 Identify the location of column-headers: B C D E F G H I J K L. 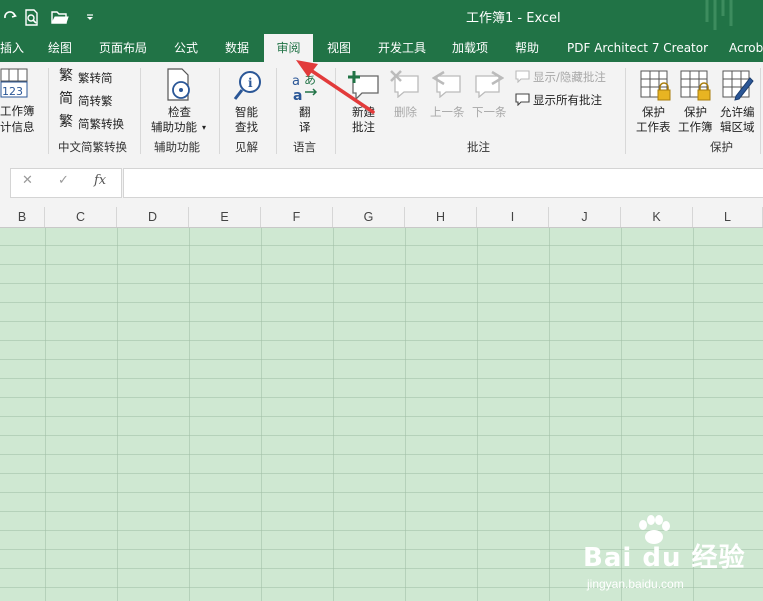
(381, 217).